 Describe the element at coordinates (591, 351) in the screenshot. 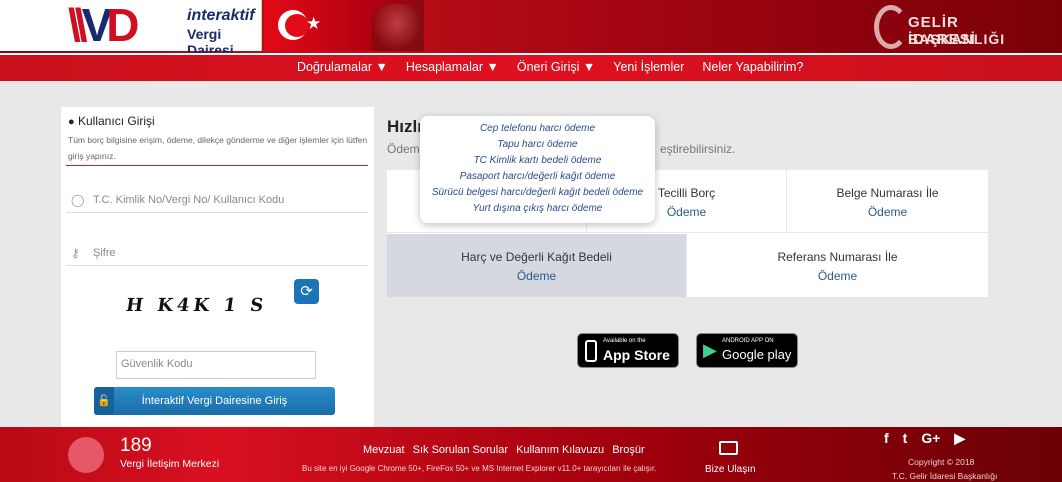

I see `phone-icon` at that location.